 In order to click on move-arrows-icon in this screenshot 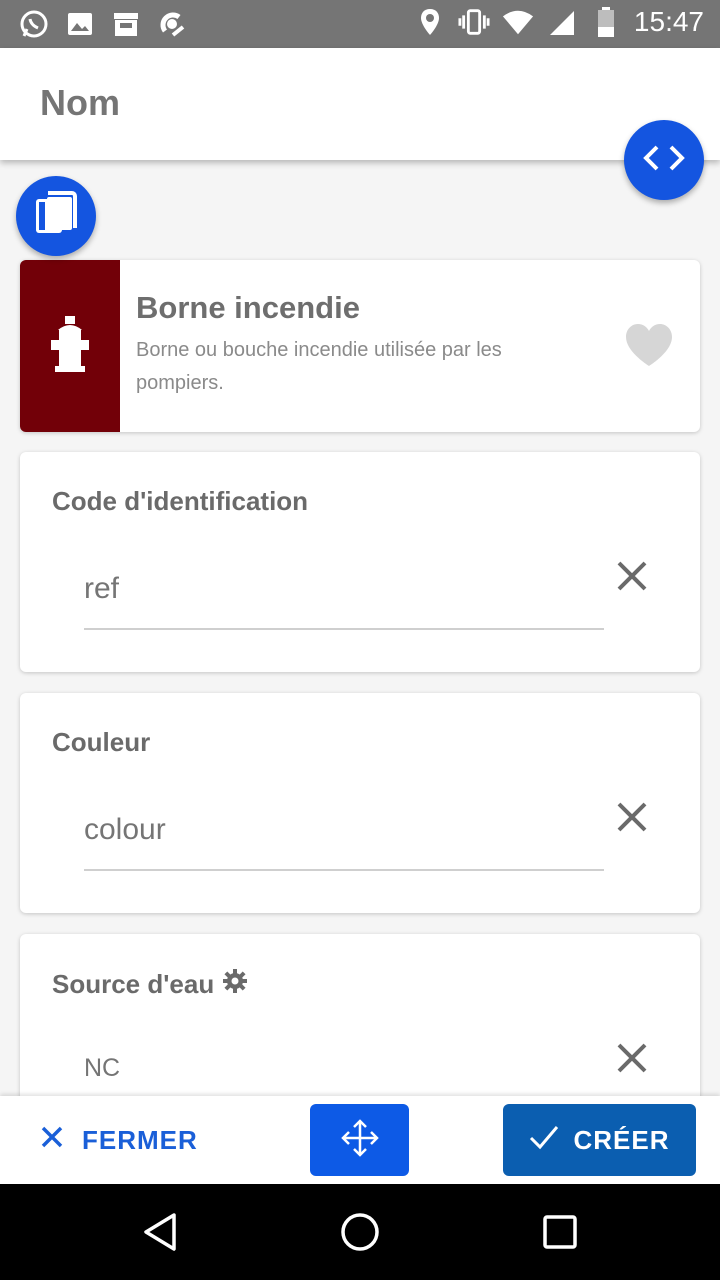, I will do `click(360, 1140)`.